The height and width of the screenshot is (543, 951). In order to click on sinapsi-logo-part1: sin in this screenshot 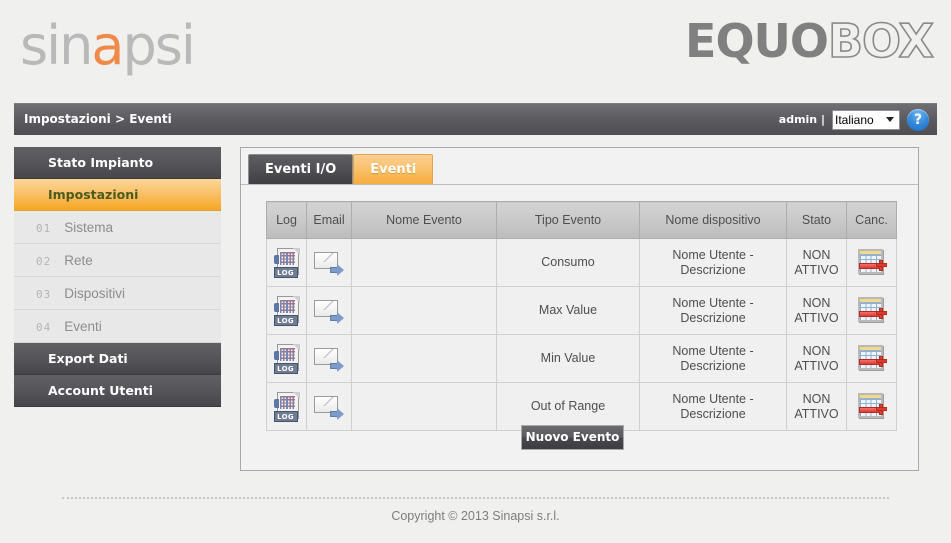, I will do `click(56, 45)`.